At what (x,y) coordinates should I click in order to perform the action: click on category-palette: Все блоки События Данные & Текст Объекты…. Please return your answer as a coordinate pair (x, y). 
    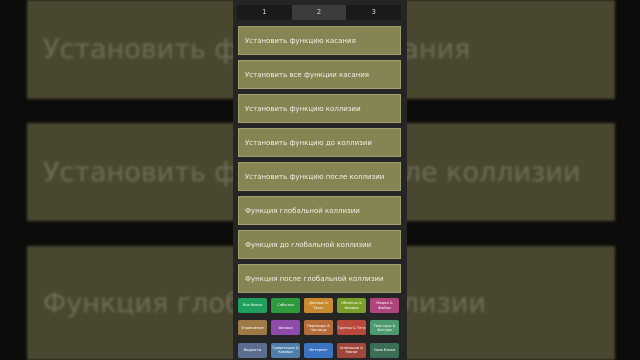
    Looking at the image, I should click on (320, 326).